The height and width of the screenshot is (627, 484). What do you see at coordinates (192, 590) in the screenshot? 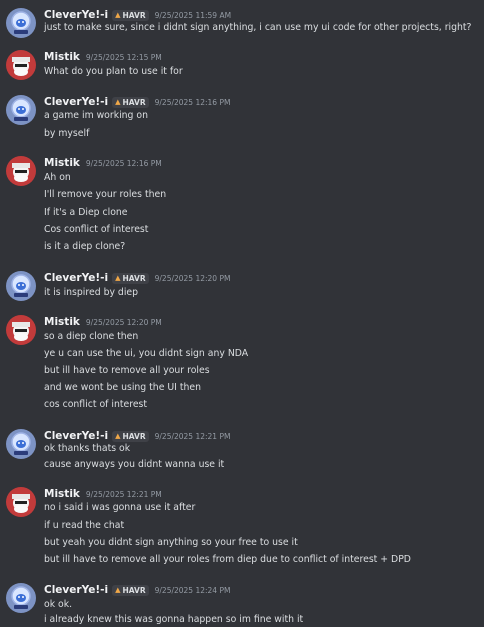
I see `timestamp: 9/25/2025 12:24 PM` at bounding box center [192, 590].